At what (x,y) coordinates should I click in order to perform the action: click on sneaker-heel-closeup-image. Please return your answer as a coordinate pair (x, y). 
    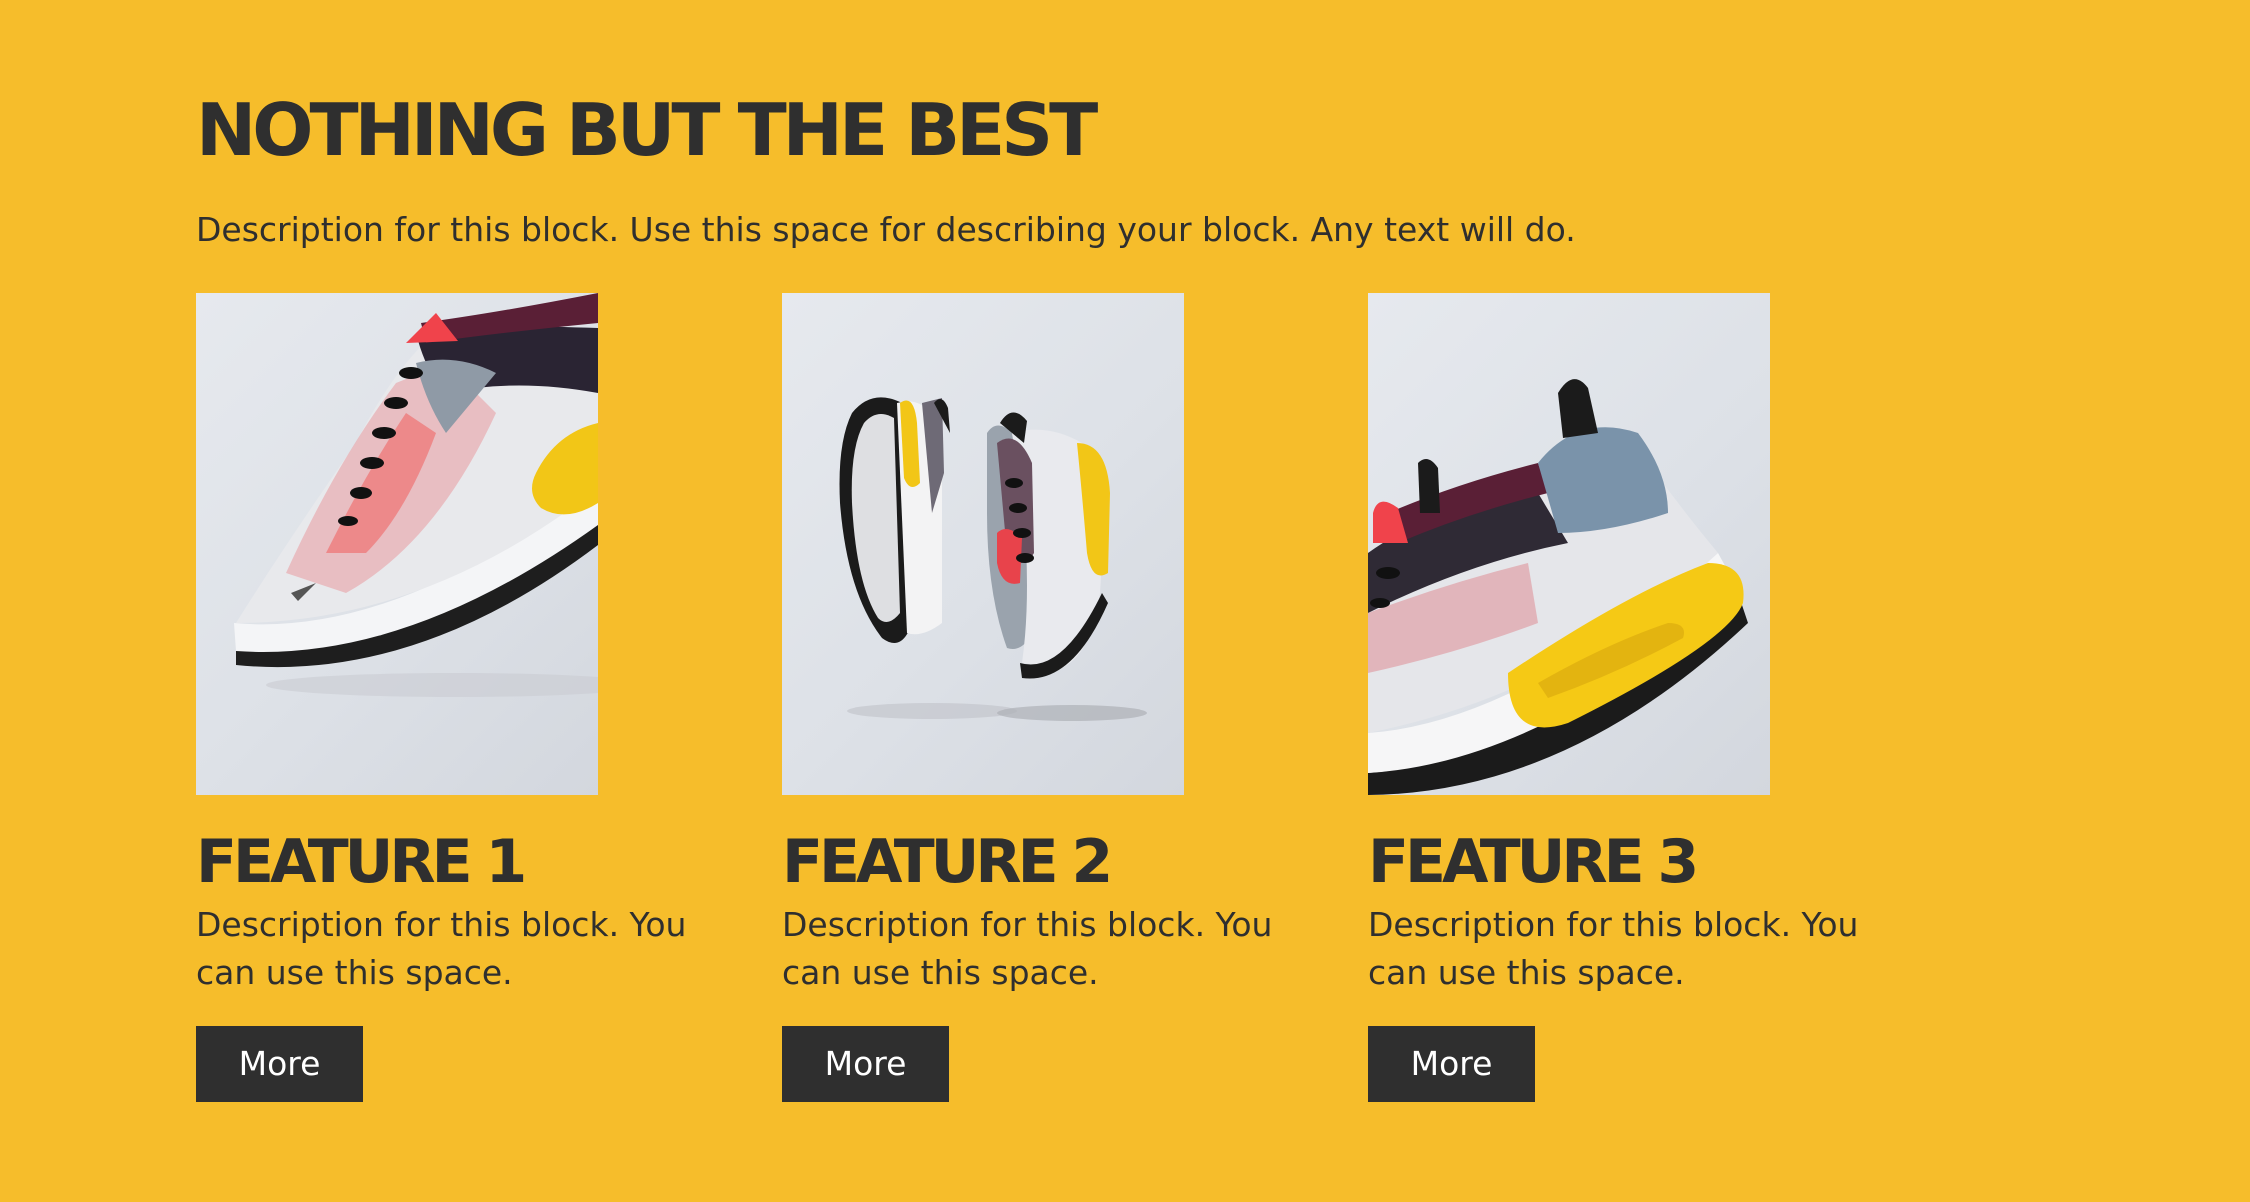
    Looking at the image, I should click on (1569, 544).